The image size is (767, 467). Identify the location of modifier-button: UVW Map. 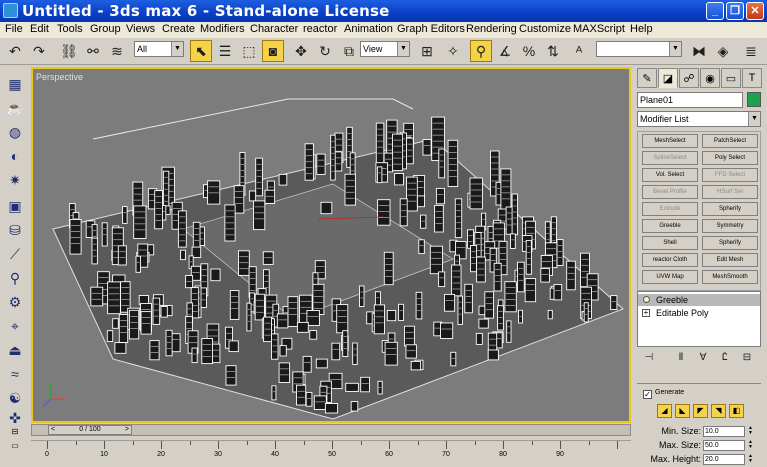
(670, 277).